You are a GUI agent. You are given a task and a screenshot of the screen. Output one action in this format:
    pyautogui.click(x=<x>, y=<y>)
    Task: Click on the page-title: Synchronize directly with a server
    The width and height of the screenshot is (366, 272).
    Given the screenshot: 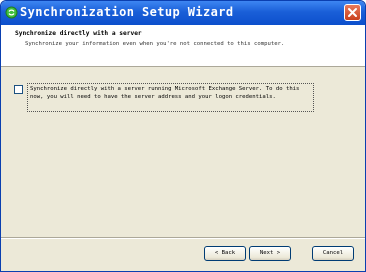 What is the action you would take?
    pyautogui.click(x=78, y=33)
    